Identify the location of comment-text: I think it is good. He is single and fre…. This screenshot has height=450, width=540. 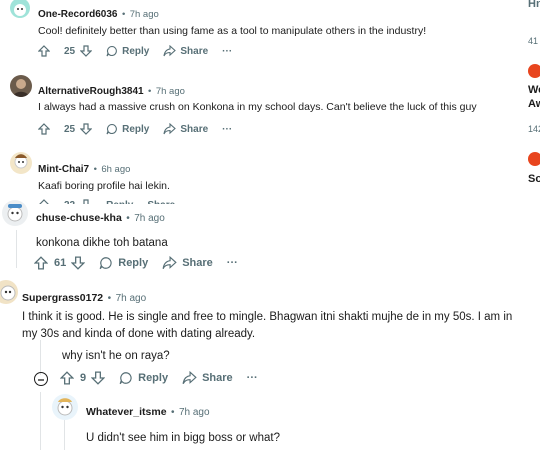
(267, 325).